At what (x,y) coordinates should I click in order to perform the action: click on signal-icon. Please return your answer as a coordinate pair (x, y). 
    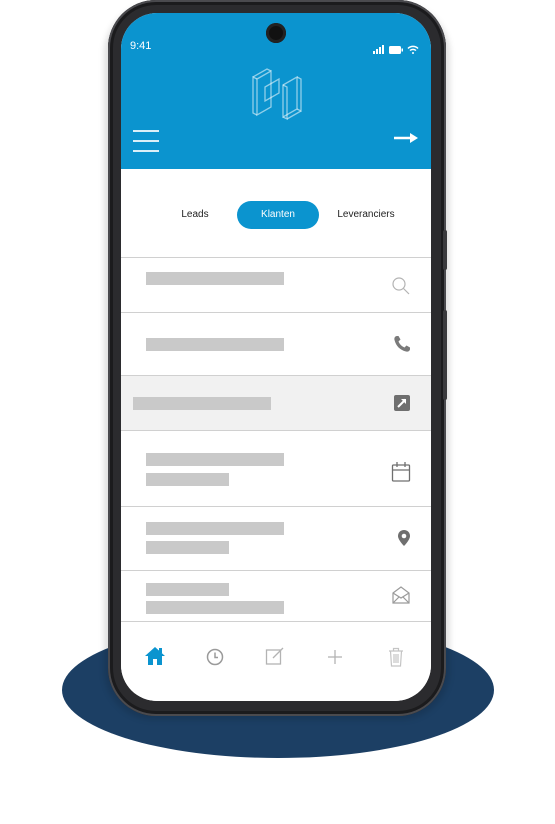
    Looking at the image, I should click on (379, 50).